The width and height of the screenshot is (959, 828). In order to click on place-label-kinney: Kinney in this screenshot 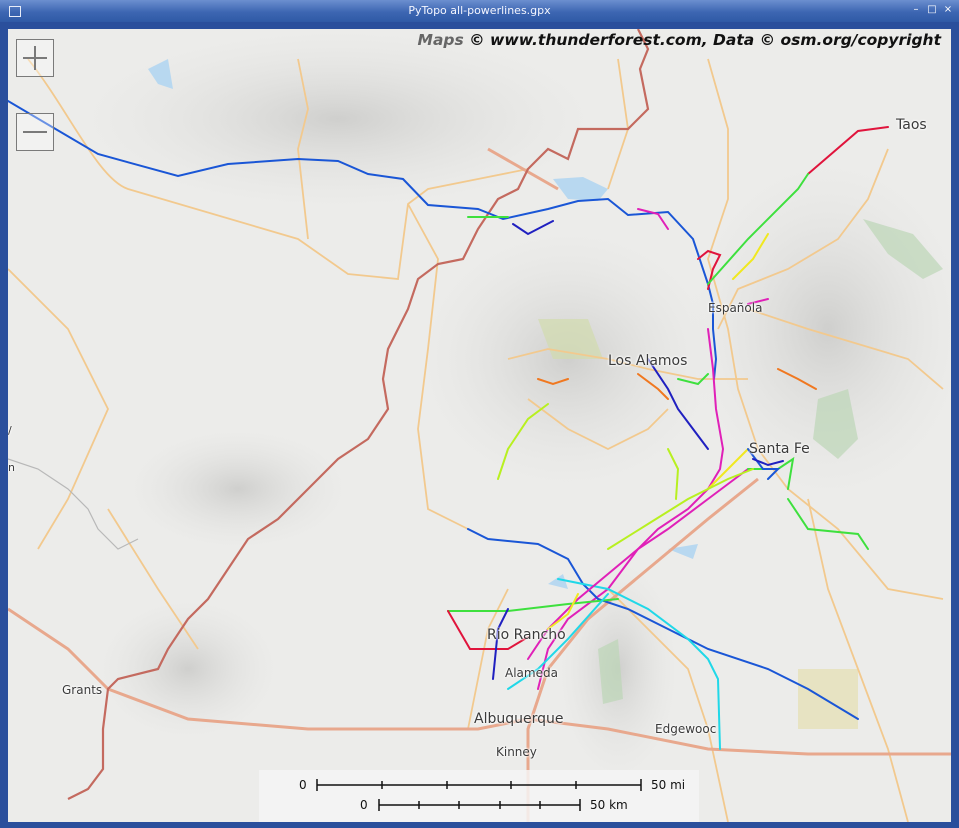, I will do `click(516, 752)`.